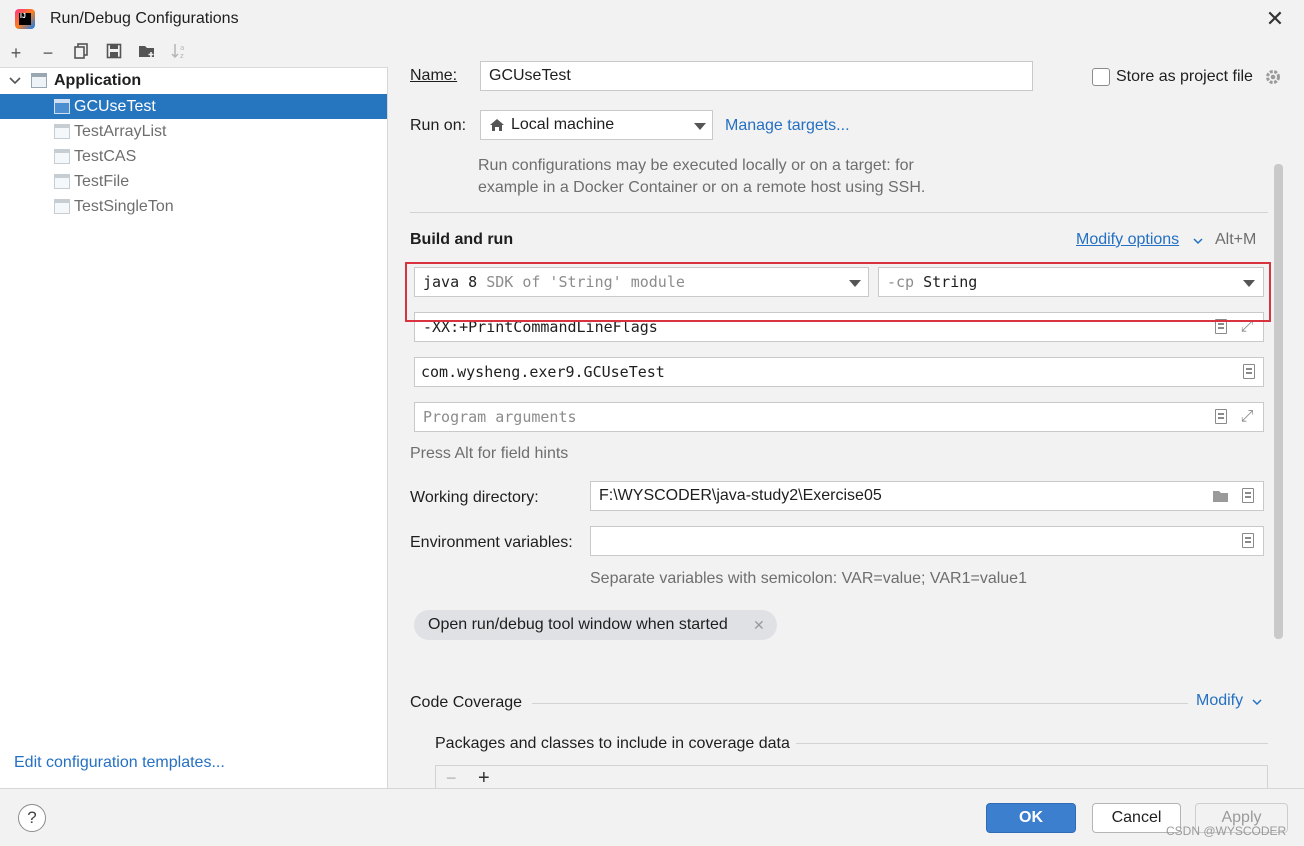 Image resolution: width=1304 pixels, height=846 pixels. I want to click on watermark-text: CSDN @WYSCODER, so click(1226, 831).